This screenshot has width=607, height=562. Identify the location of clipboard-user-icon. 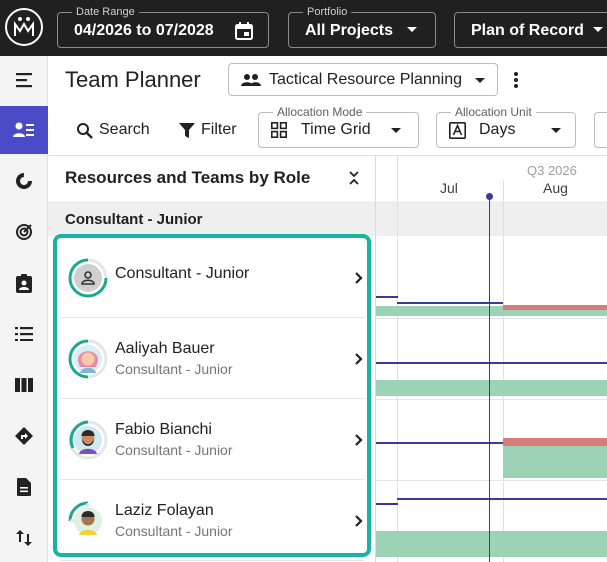
(24, 283).